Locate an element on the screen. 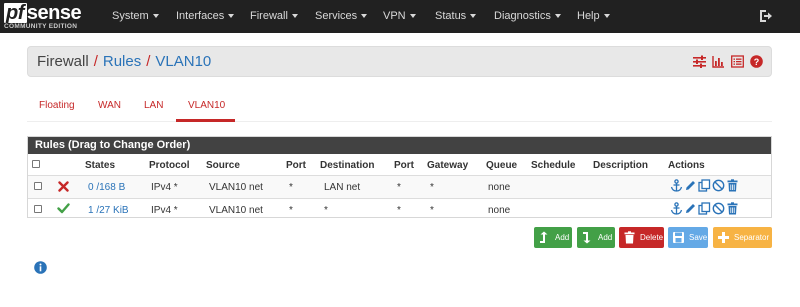 This screenshot has width=800, height=307. logout-icon is located at coordinates (766, 16).